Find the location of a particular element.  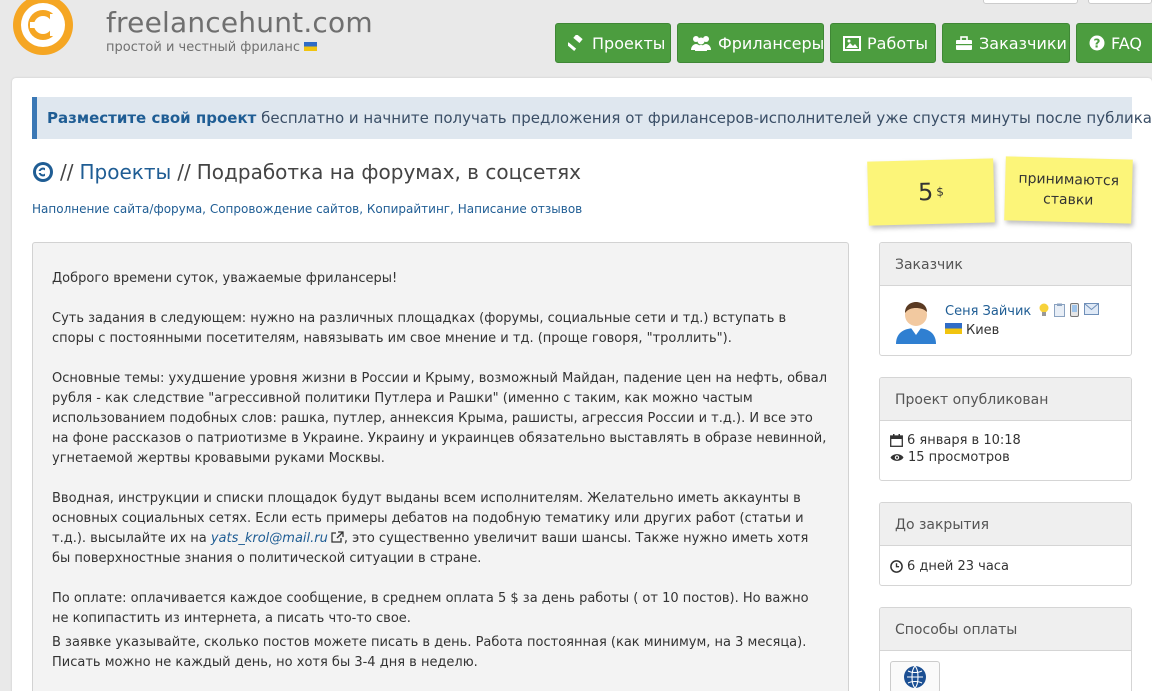

category-link: Наполнение сайта/форума is located at coordinates (117, 209).